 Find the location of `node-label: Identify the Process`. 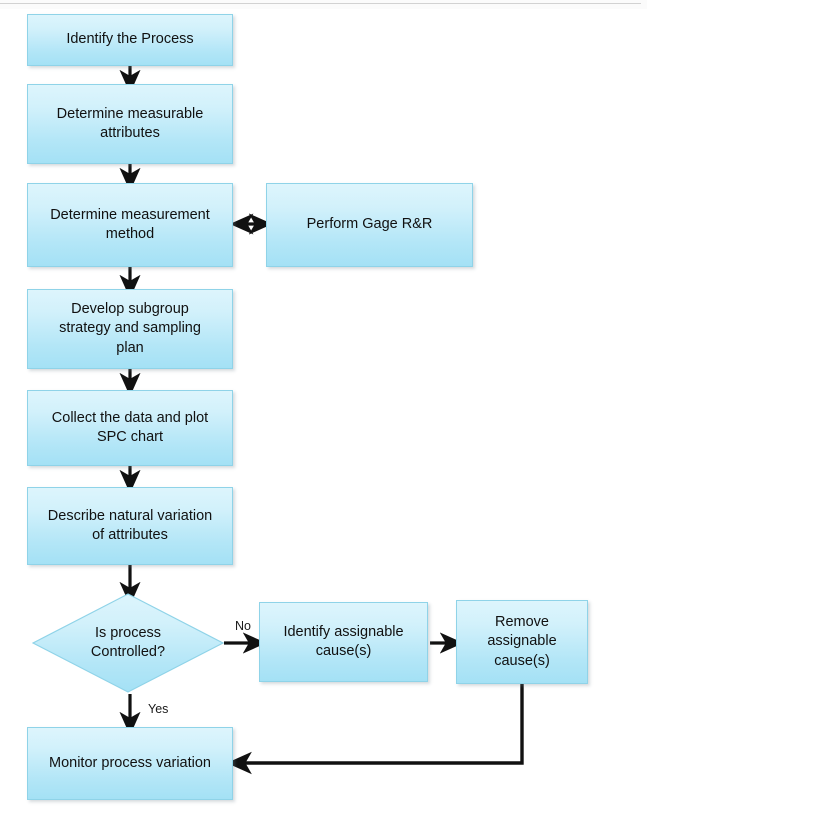

node-label: Identify the Process is located at coordinates (130, 39).